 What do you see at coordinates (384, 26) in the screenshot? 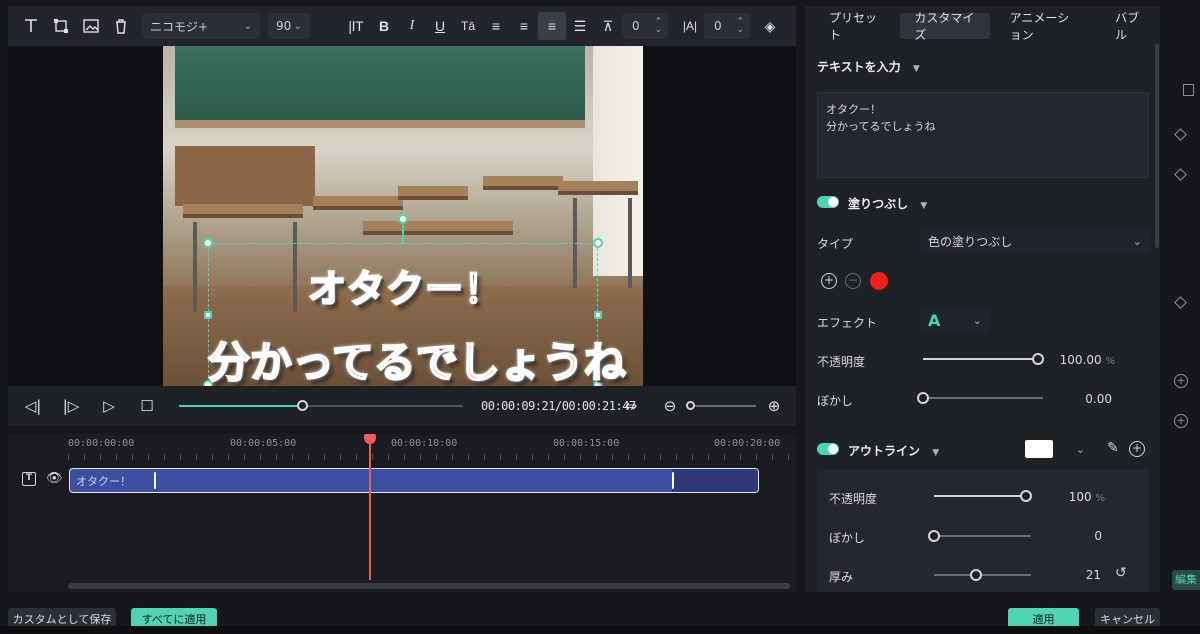
I see `bold-icon: B` at bounding box center [384, 26].